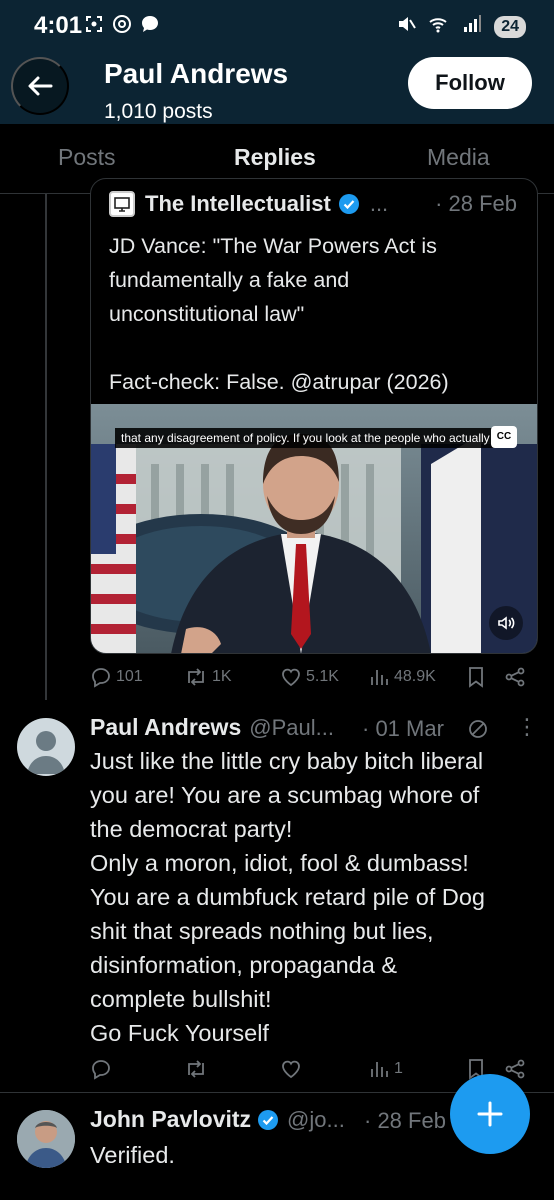 The width and height of the screenshot is (554, 1200). I want to click on quoted-text-line: fundamentally a fake and, so click(229, 280).